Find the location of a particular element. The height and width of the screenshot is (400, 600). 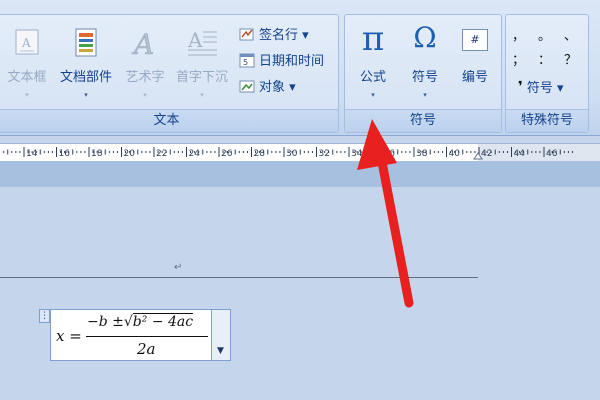

equation-numerator: −b ±√b² − 4ac is located at coordinates (140, 321).